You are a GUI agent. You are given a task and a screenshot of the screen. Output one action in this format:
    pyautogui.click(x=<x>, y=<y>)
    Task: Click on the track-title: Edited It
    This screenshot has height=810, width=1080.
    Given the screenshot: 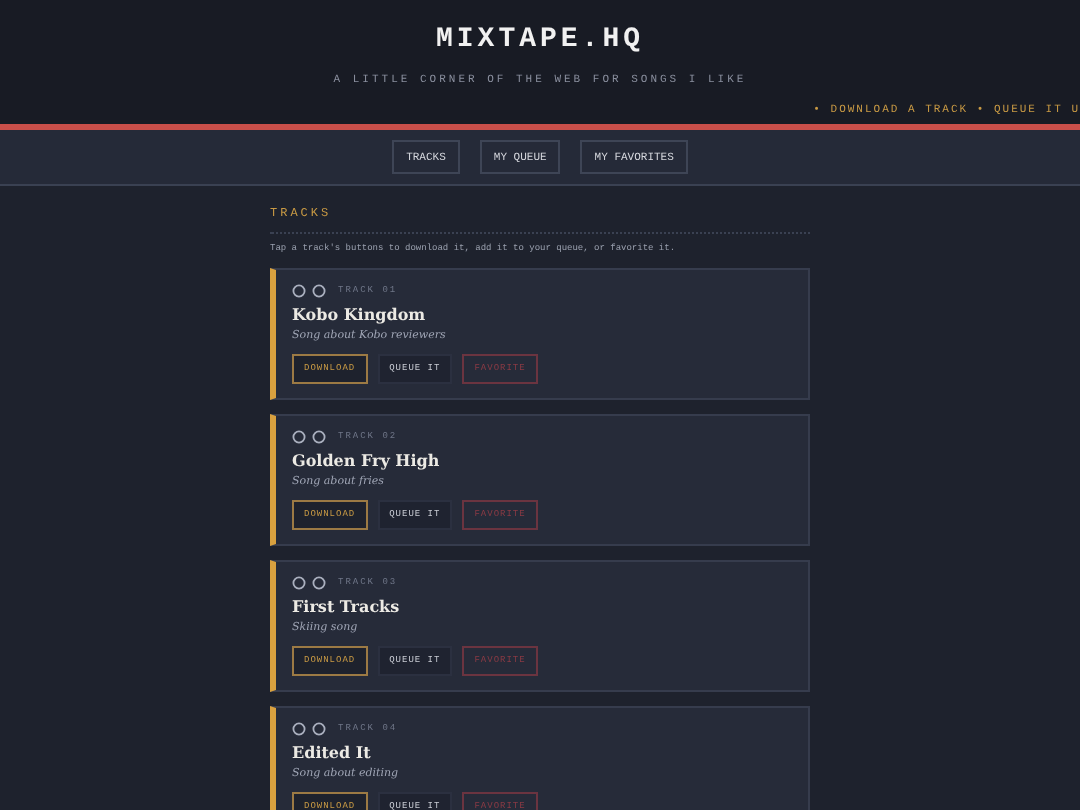 What is the action you would take?
    pyautogui.click(x=332, y=752)
    